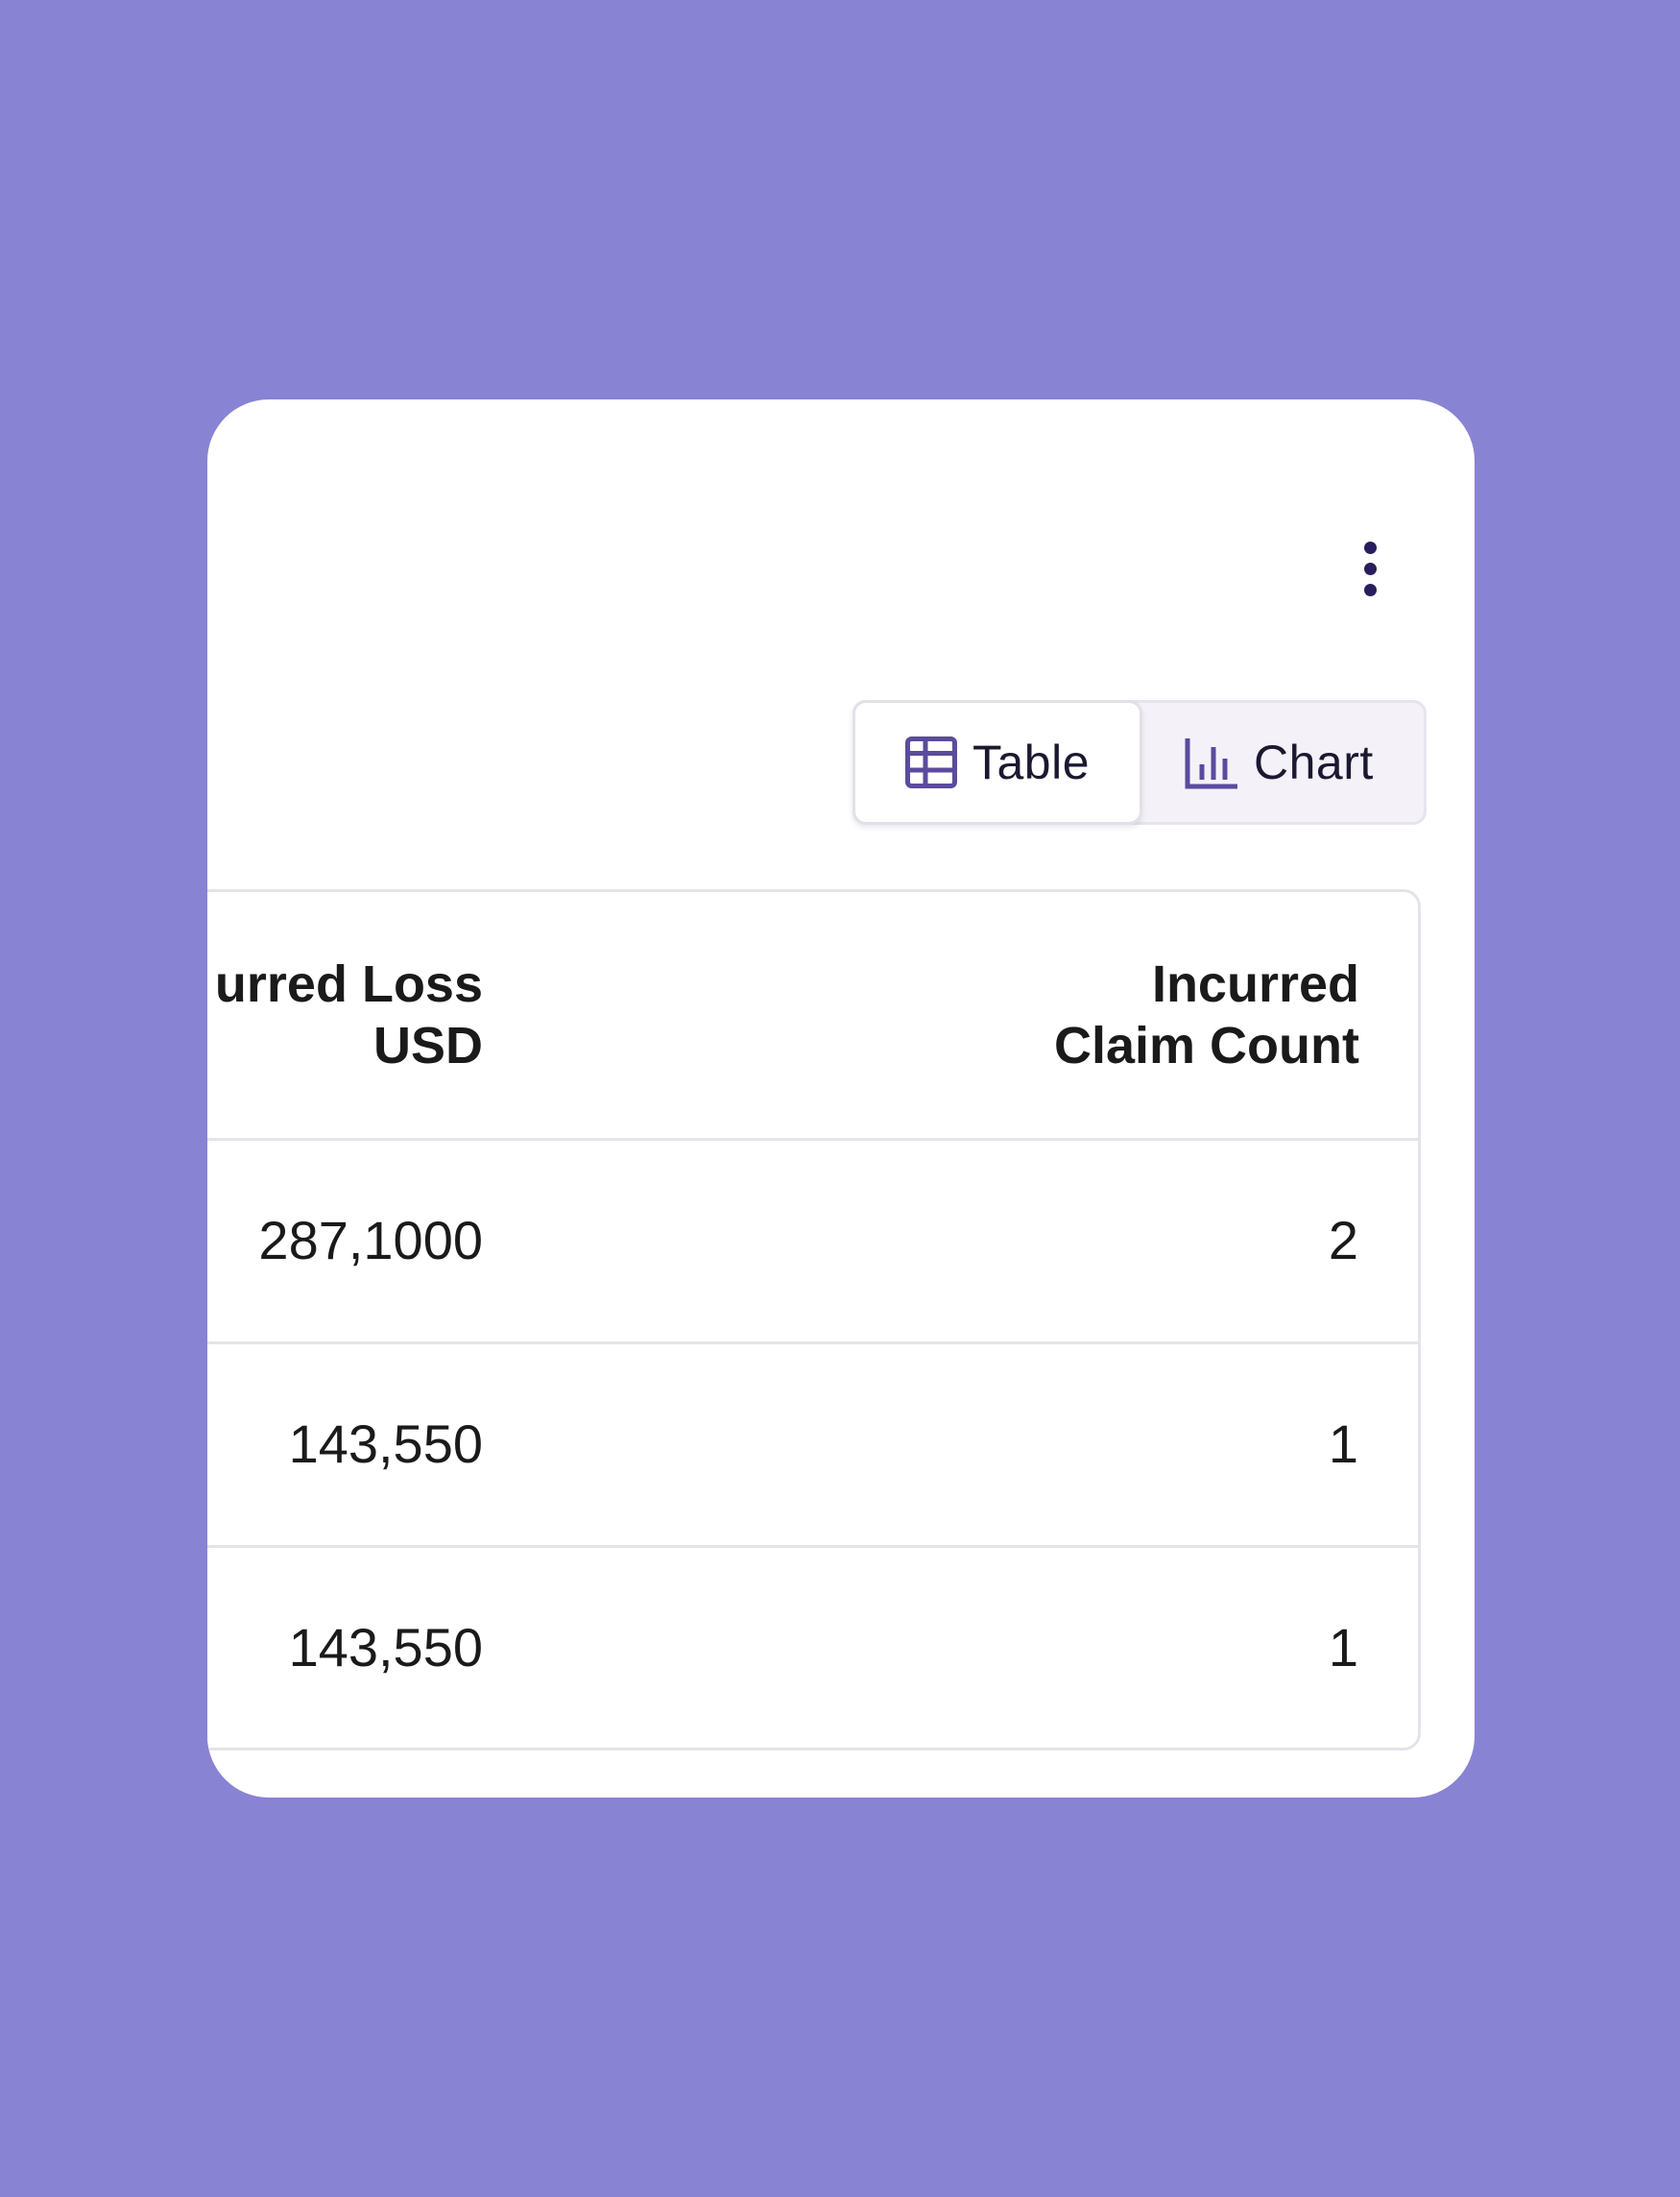  I want to click on table-header-row: urred Loss USD Incurred Claim Count, so click(812, 1016).